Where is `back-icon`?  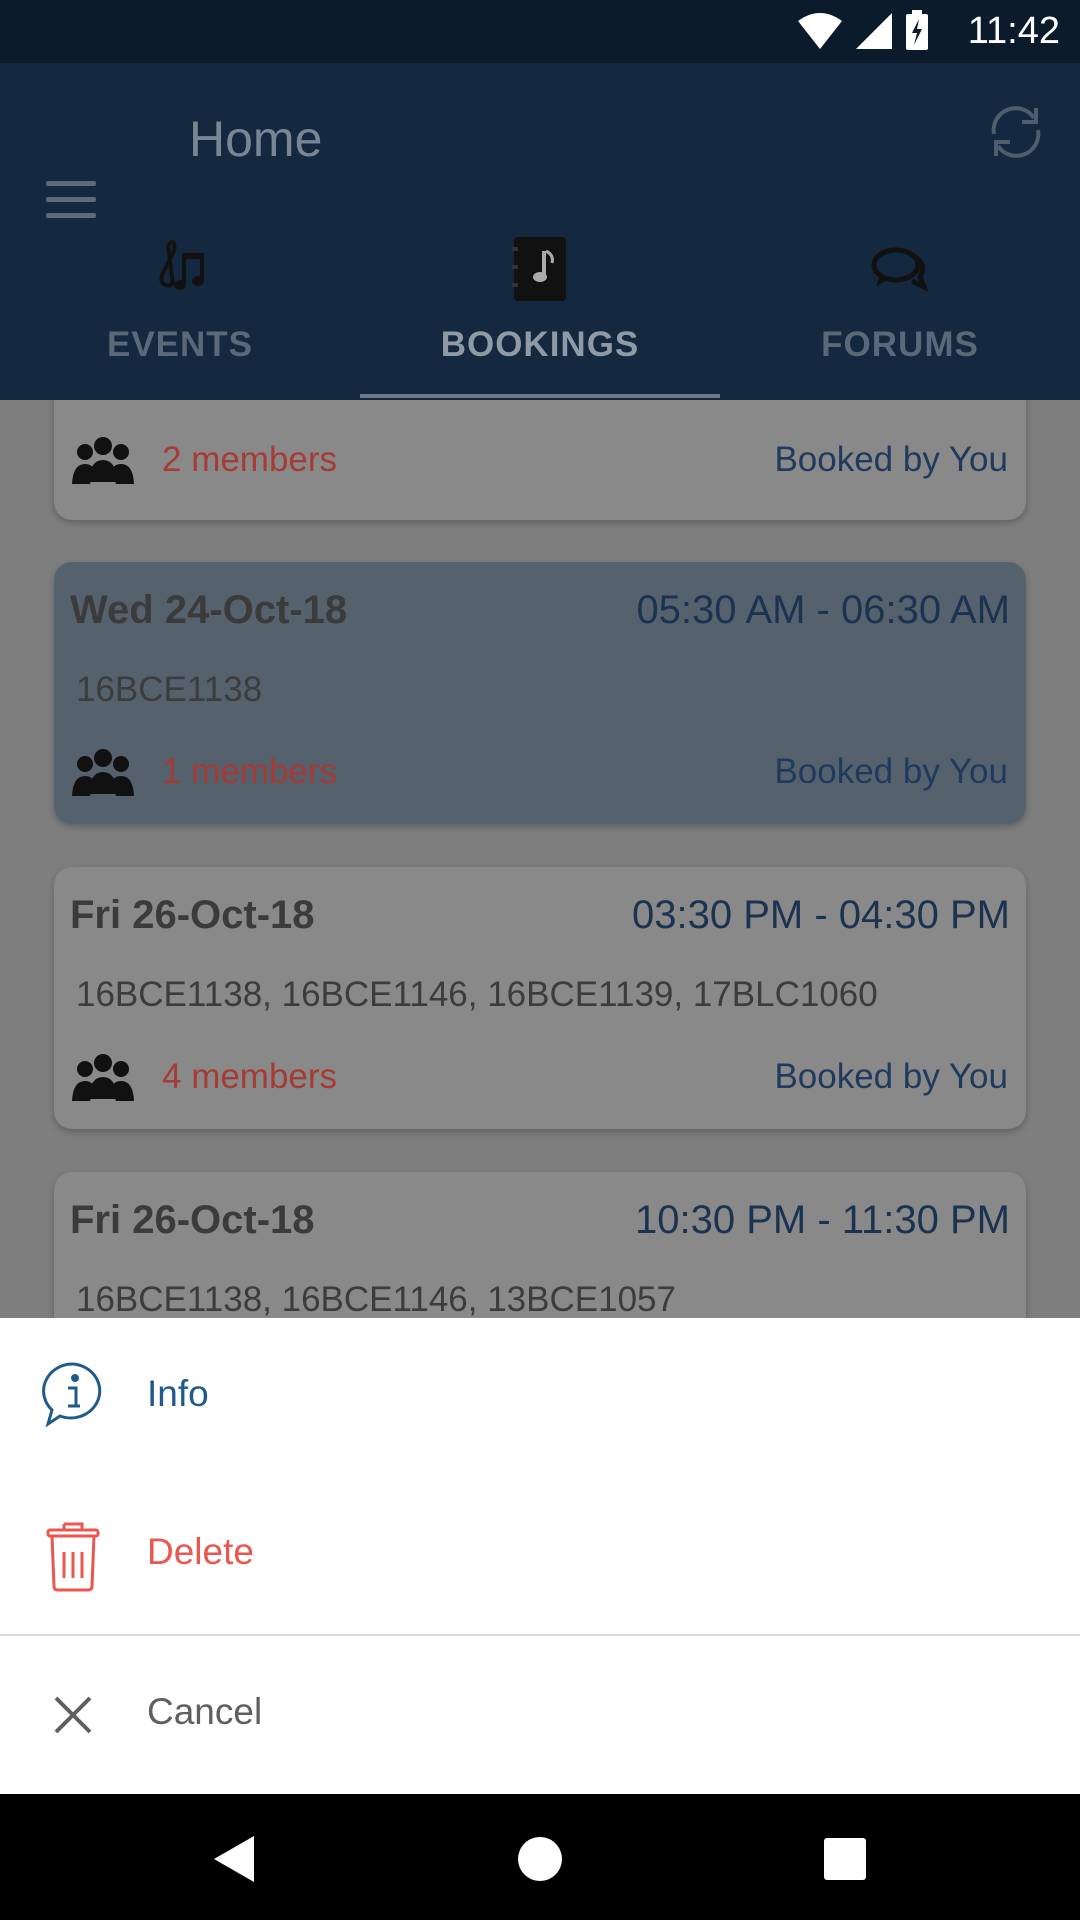 back-icon is located at coordinates (235, 1859).